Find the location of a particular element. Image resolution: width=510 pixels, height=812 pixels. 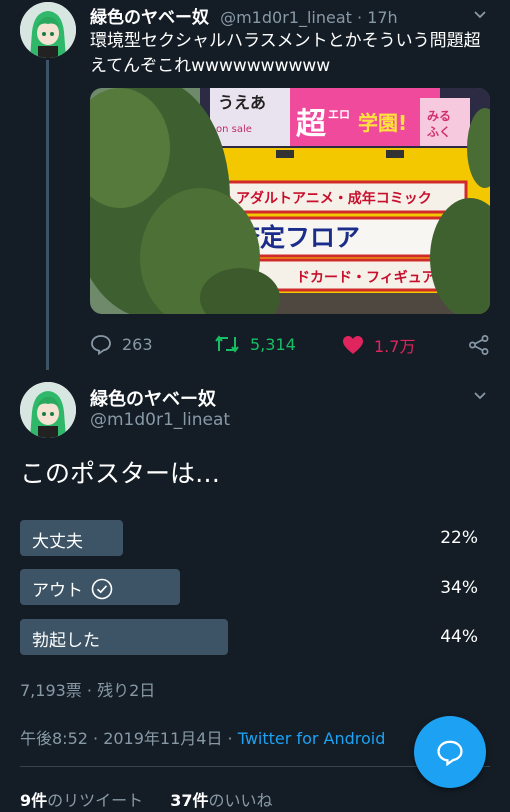

retweet-count: 5,314 is located at coordinates (273, 344).